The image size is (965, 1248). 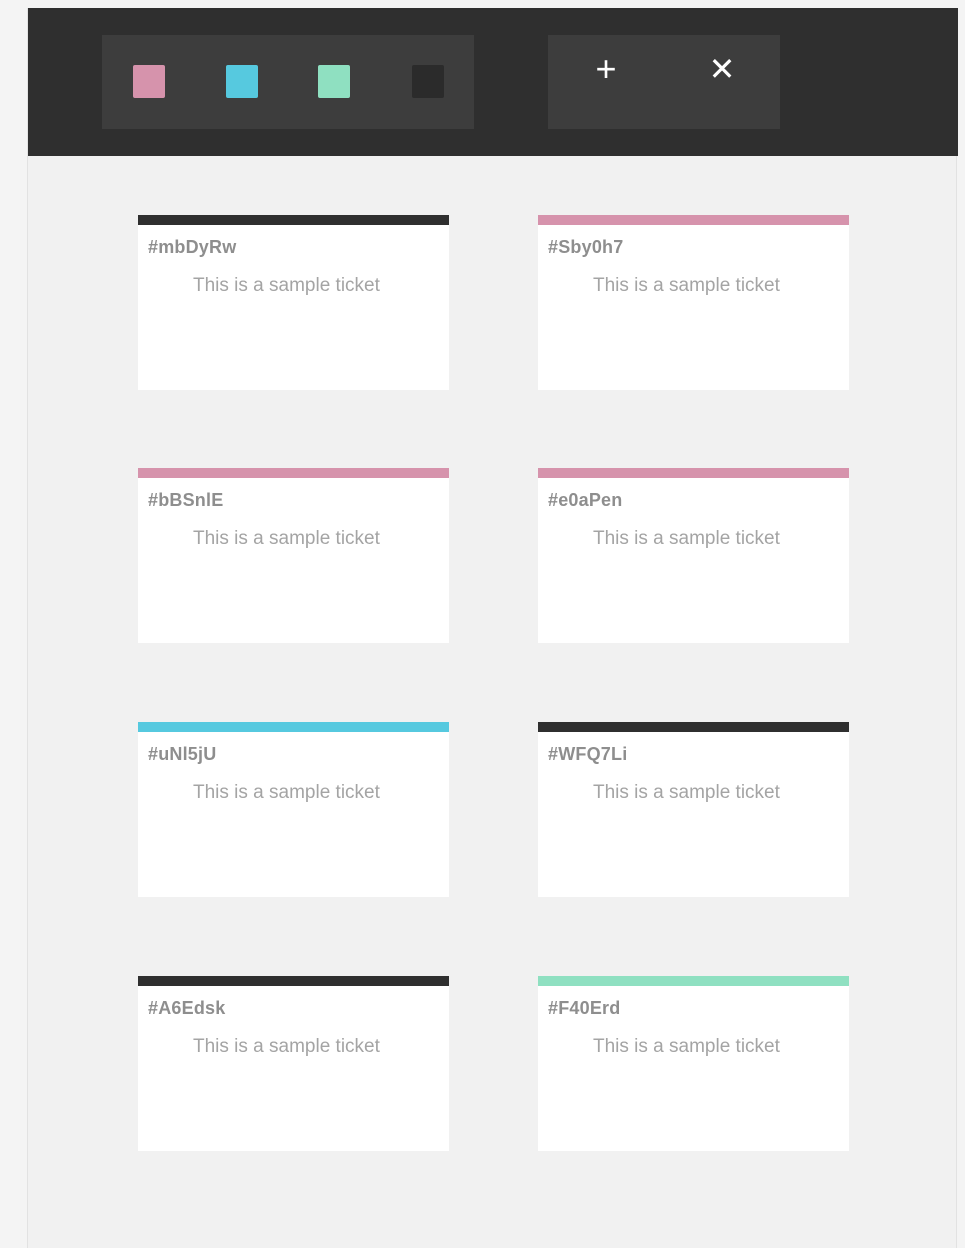 What do you see at coordinates (192, 247) in the screenshot?
I see `ticket-id: #mbDyRw` at bounding box center [192, 247].